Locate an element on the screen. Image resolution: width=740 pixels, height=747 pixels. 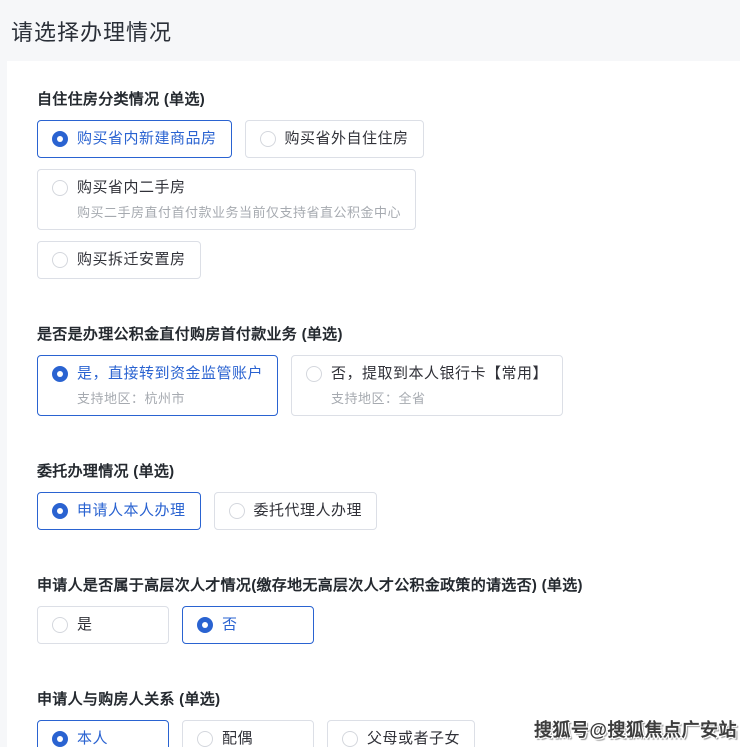
option-text: 否 is located at coordinates (230, 625).